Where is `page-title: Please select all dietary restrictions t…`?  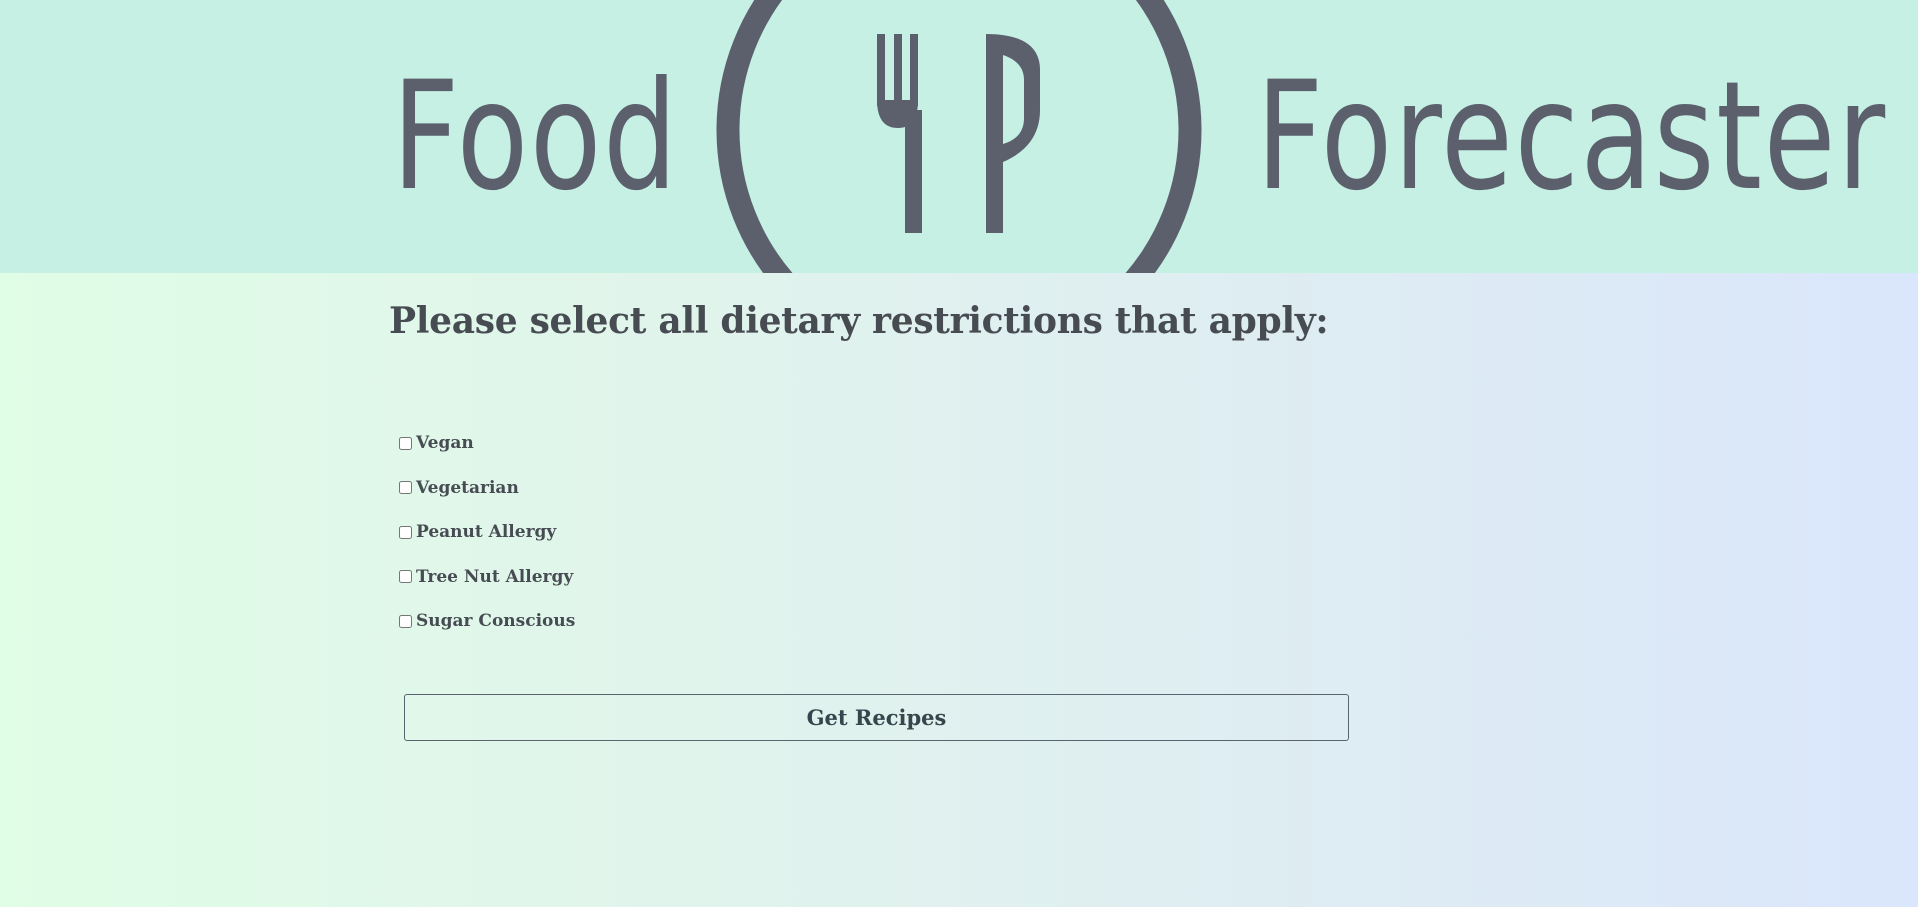
page-title: Please select all dietary restrictions t… is located at coordinates (859, 321).